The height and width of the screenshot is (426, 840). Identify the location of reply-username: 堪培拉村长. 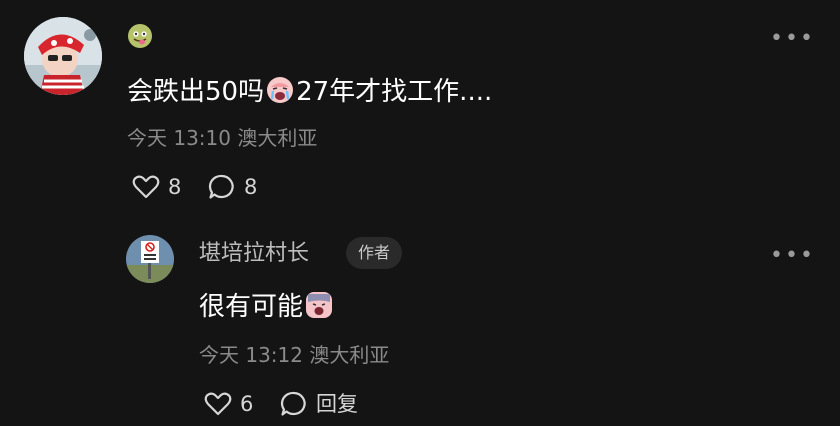
(254, 254).